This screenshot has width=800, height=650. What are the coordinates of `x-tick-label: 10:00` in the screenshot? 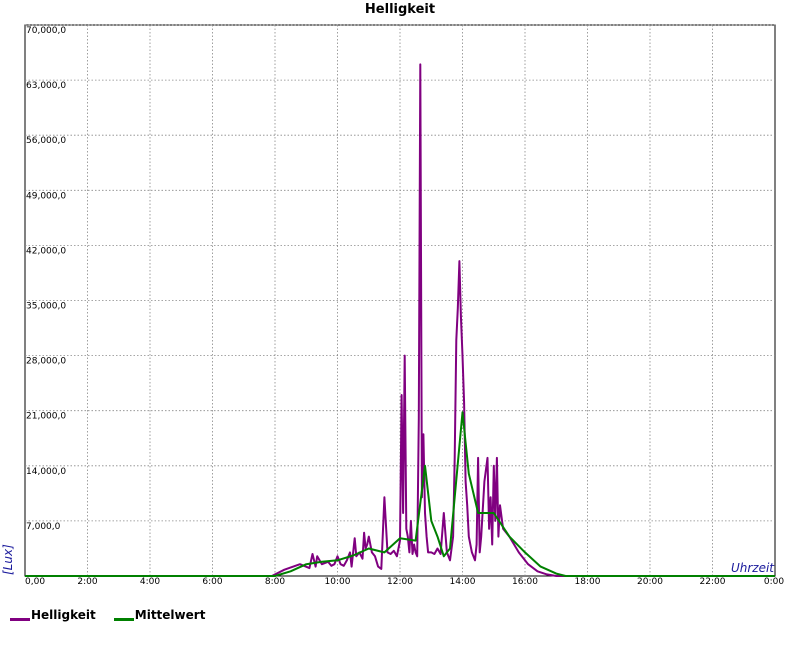 It's located at (338, 582).